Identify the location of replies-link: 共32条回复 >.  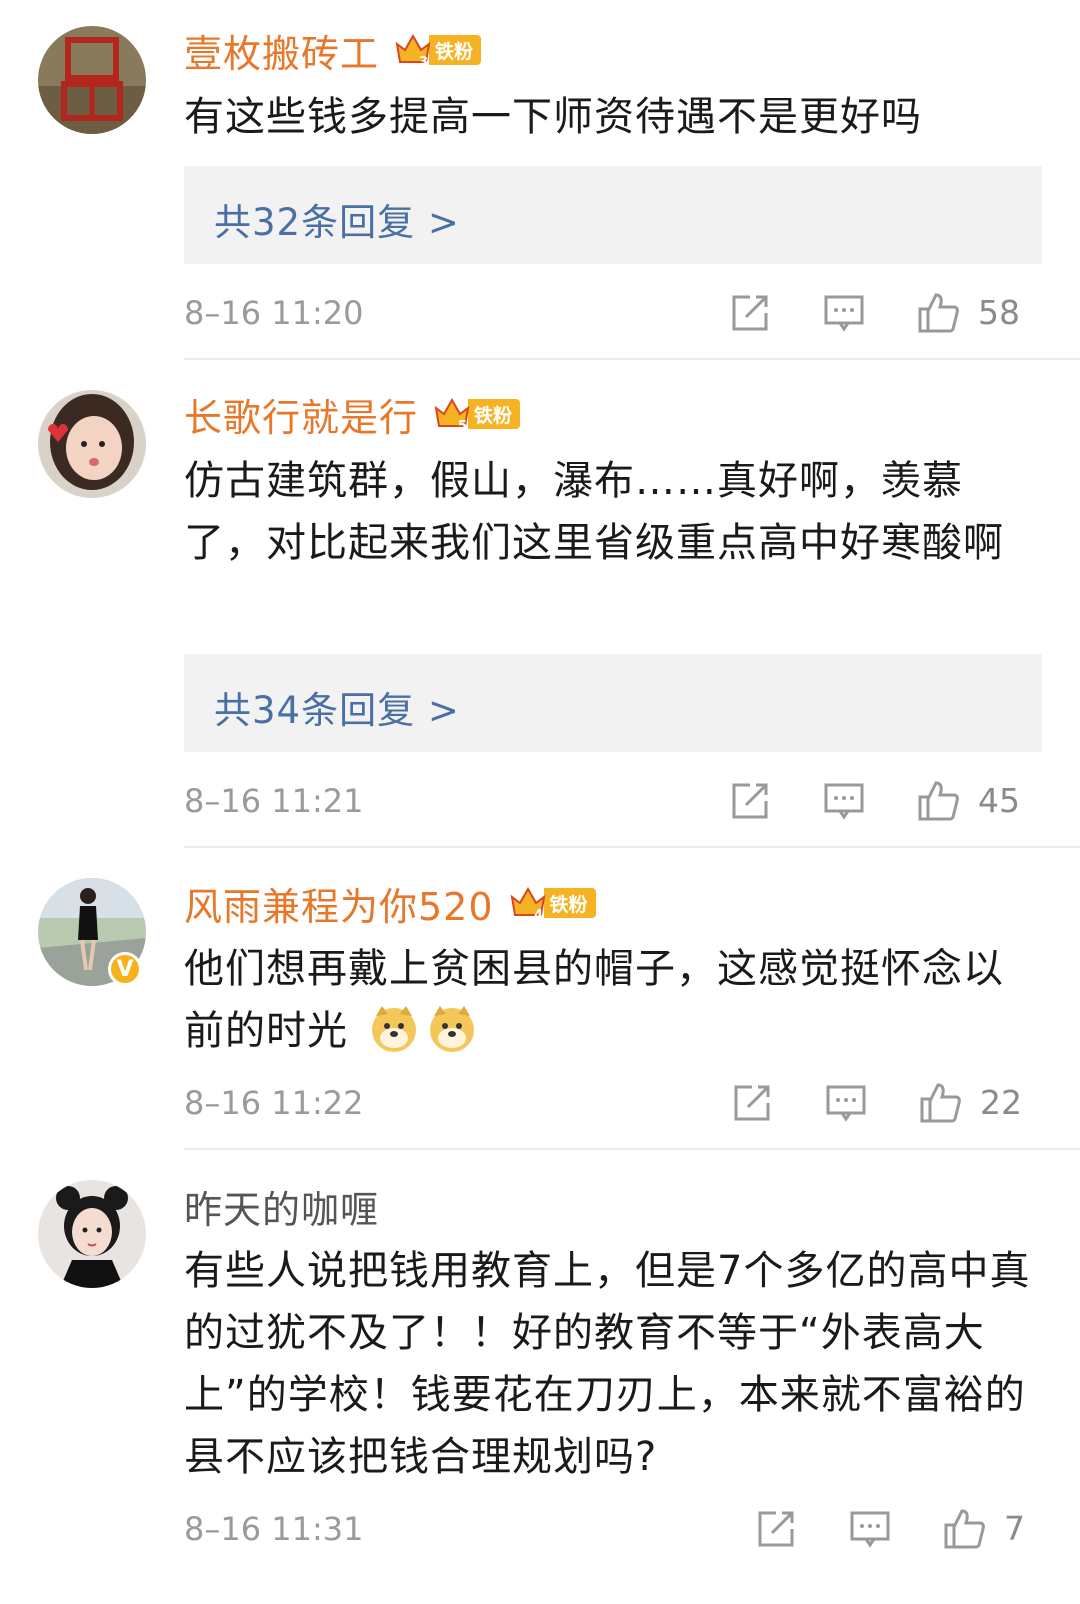
(613, 215).